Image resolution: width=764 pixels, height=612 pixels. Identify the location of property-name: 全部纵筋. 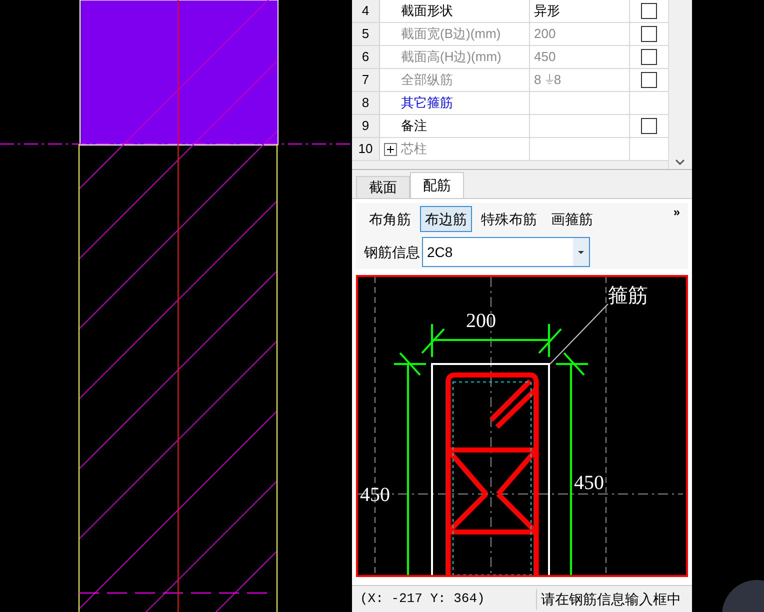
(427, 80).